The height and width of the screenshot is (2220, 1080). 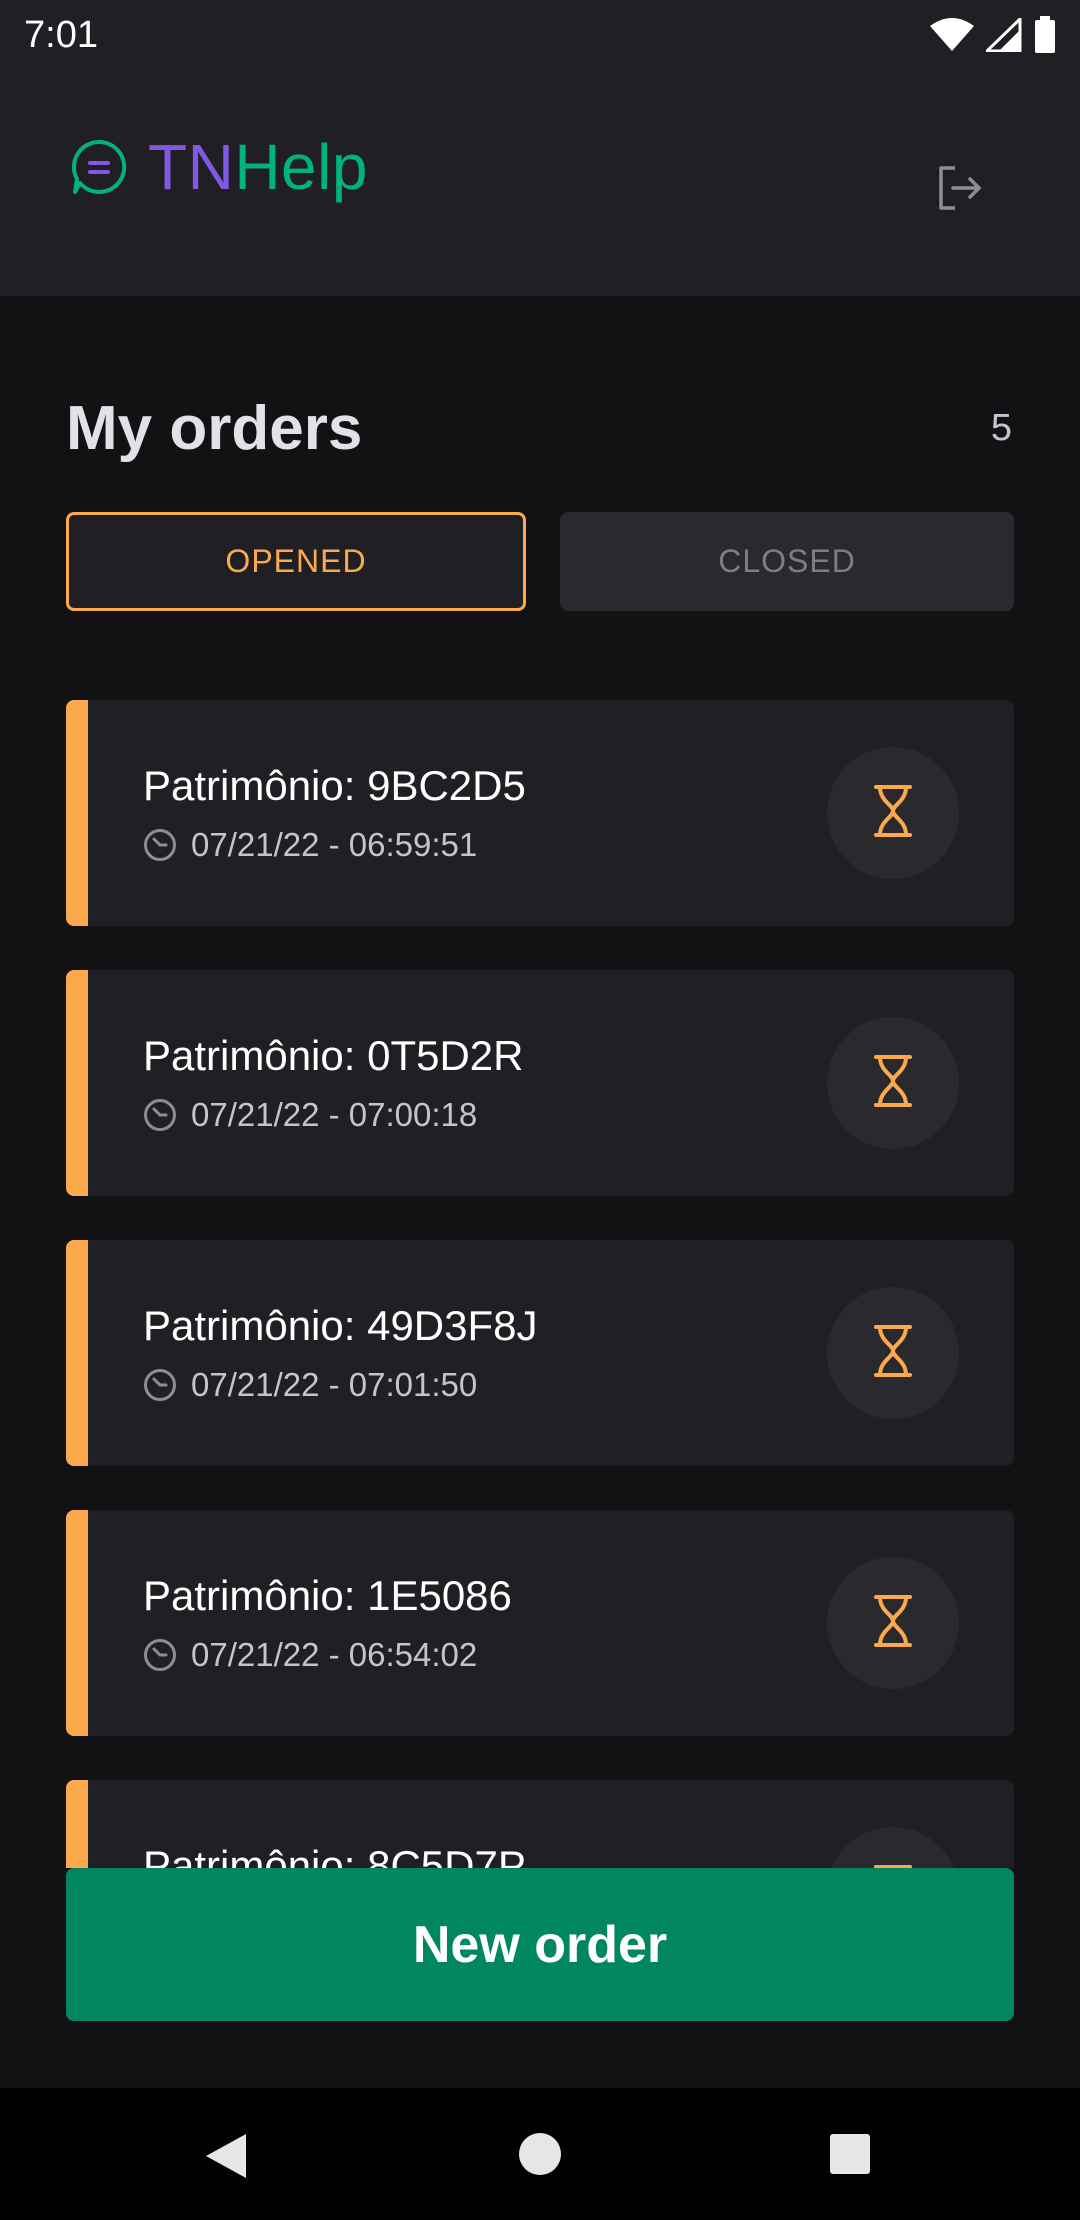 I want to click on logout-button, so click(x=960, y=190).